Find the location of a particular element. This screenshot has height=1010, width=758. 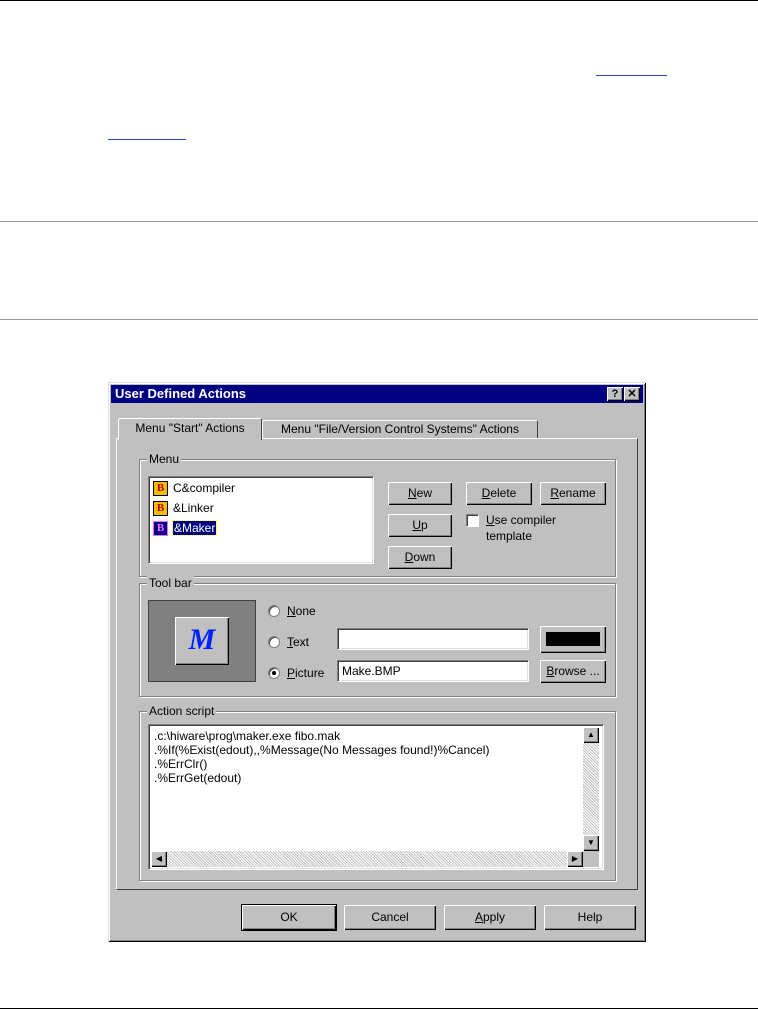

close-icon: ✕ is located at coordinates (632, 394).